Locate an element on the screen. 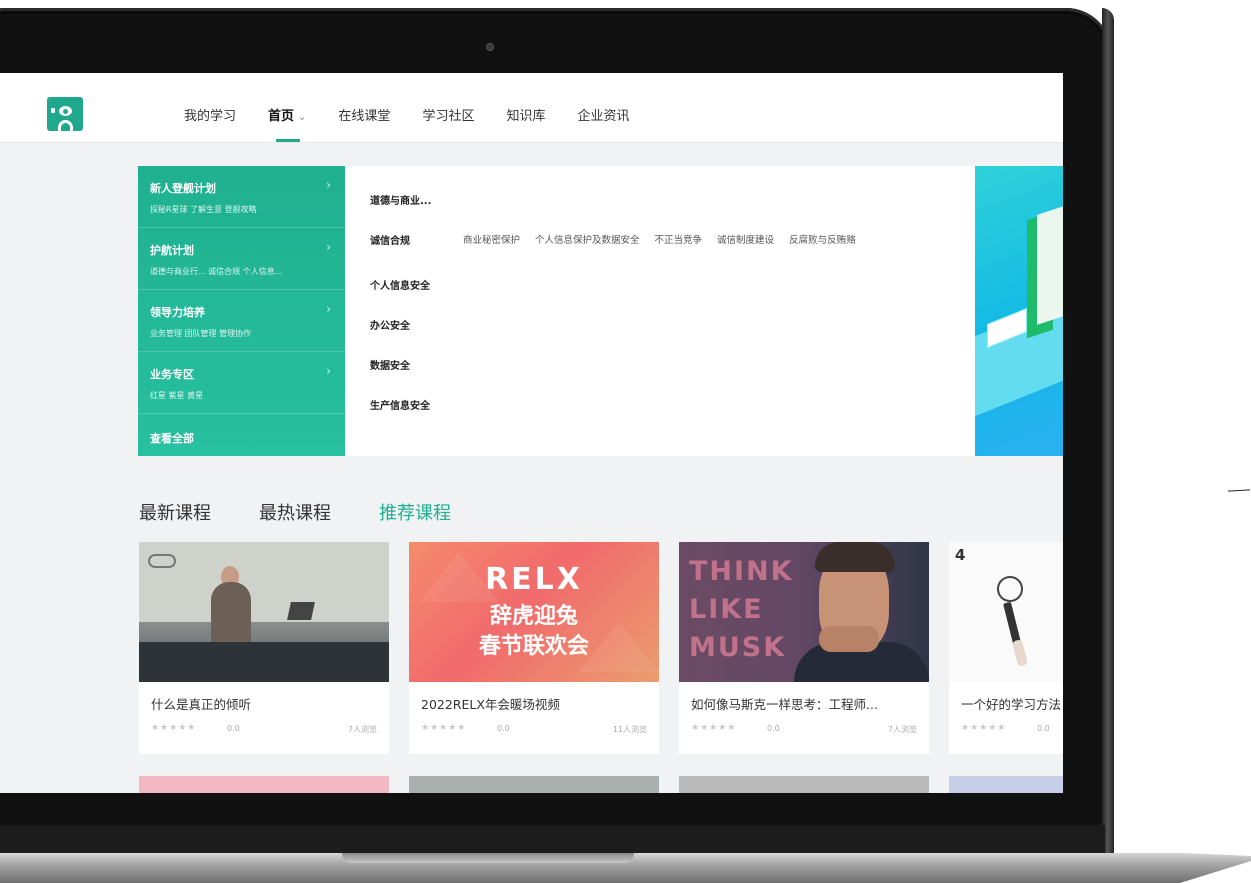 This screenshot has width=1251, height=883. course-tabs: 最新课程 最热课程 推荐课程 is located at coordinates (319, 512).